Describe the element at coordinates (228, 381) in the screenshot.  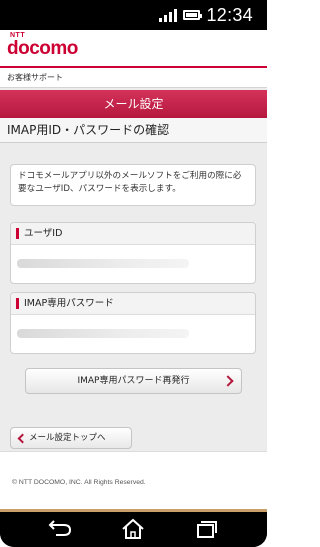
I see `chevron-right-icon` at that location.